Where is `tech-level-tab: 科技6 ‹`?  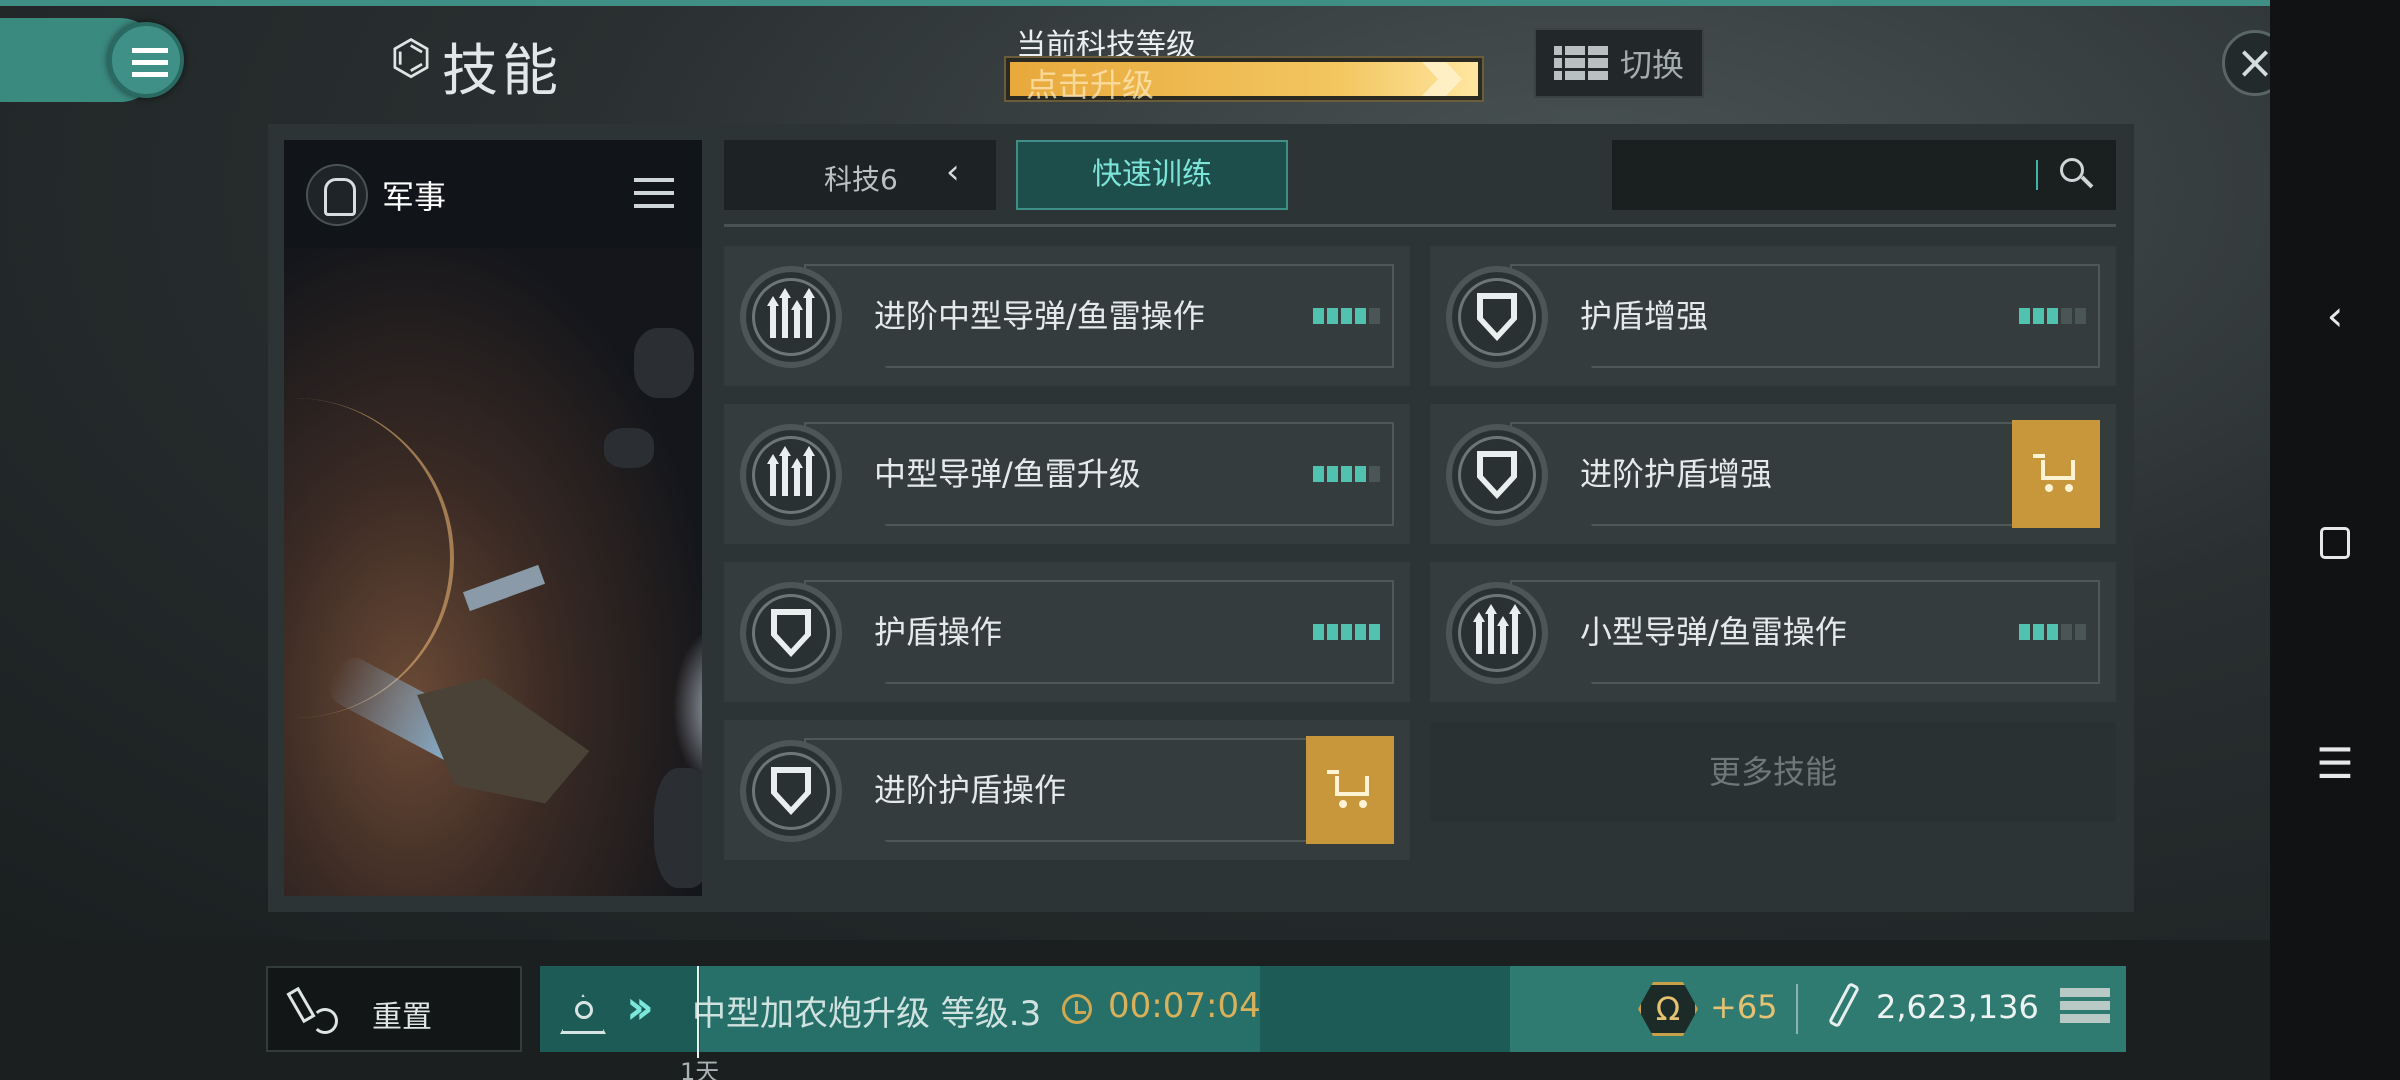 tech-level-tab: 科技6 ‹ is located at coordinates (860, 175).